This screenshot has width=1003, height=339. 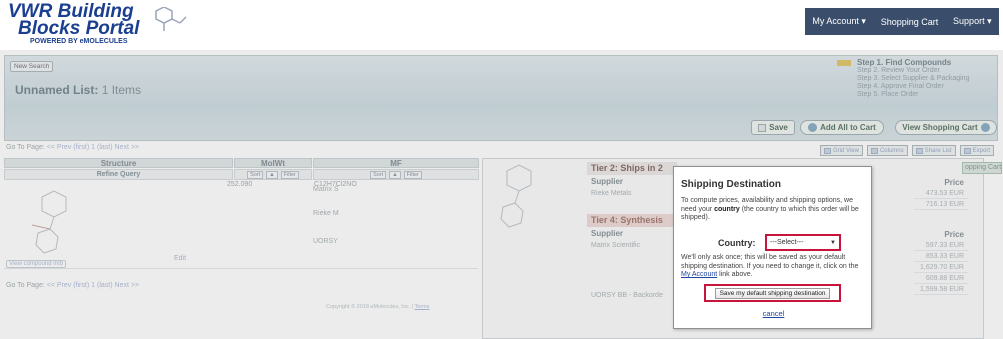 I want to click on country-select-value: ---Select---, so click(x=787, y=242).